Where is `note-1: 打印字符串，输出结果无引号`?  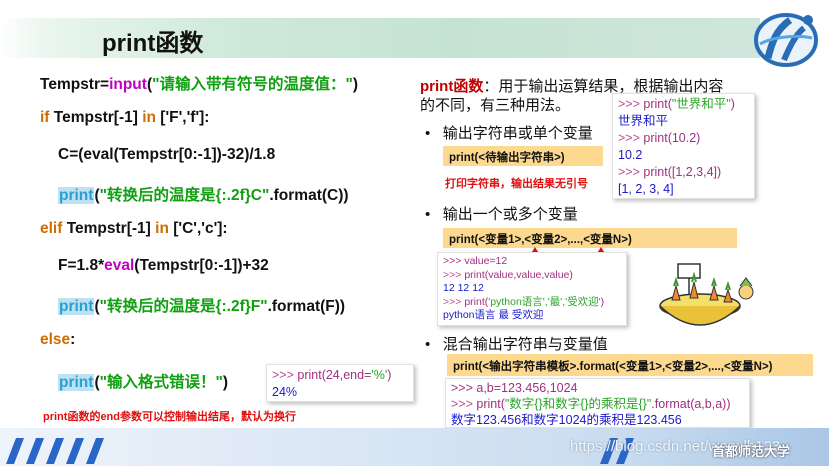 note-1: 打印字符串，输出结果无引号 is located at coordinates (516, 184).